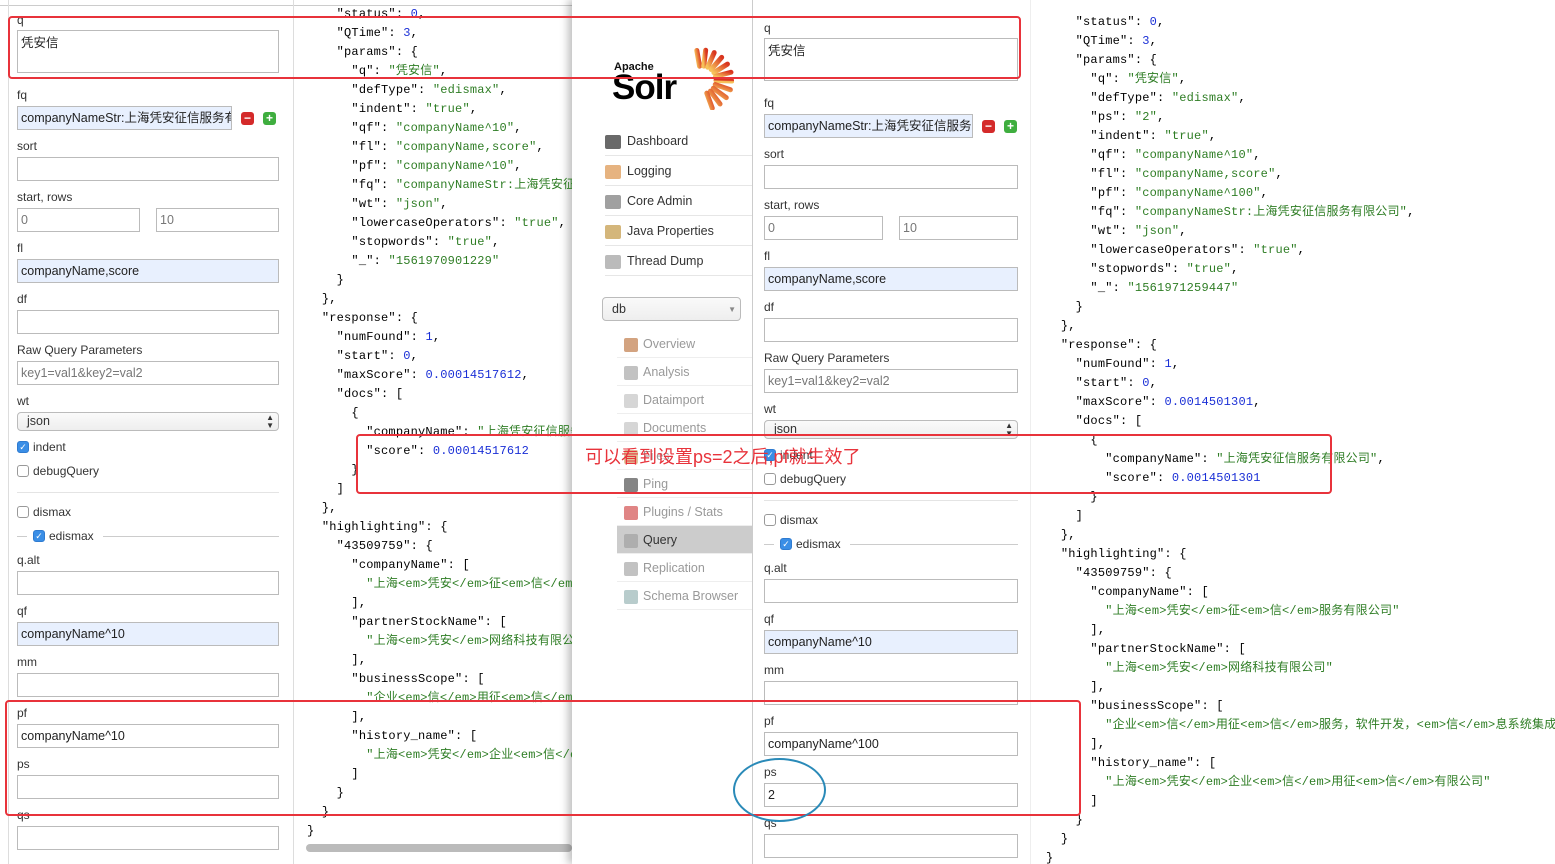 The image size is (1555, 864). Describe the element at coordinates (769, 619) in the screenshot. I see `qf-label: qf` at that location.